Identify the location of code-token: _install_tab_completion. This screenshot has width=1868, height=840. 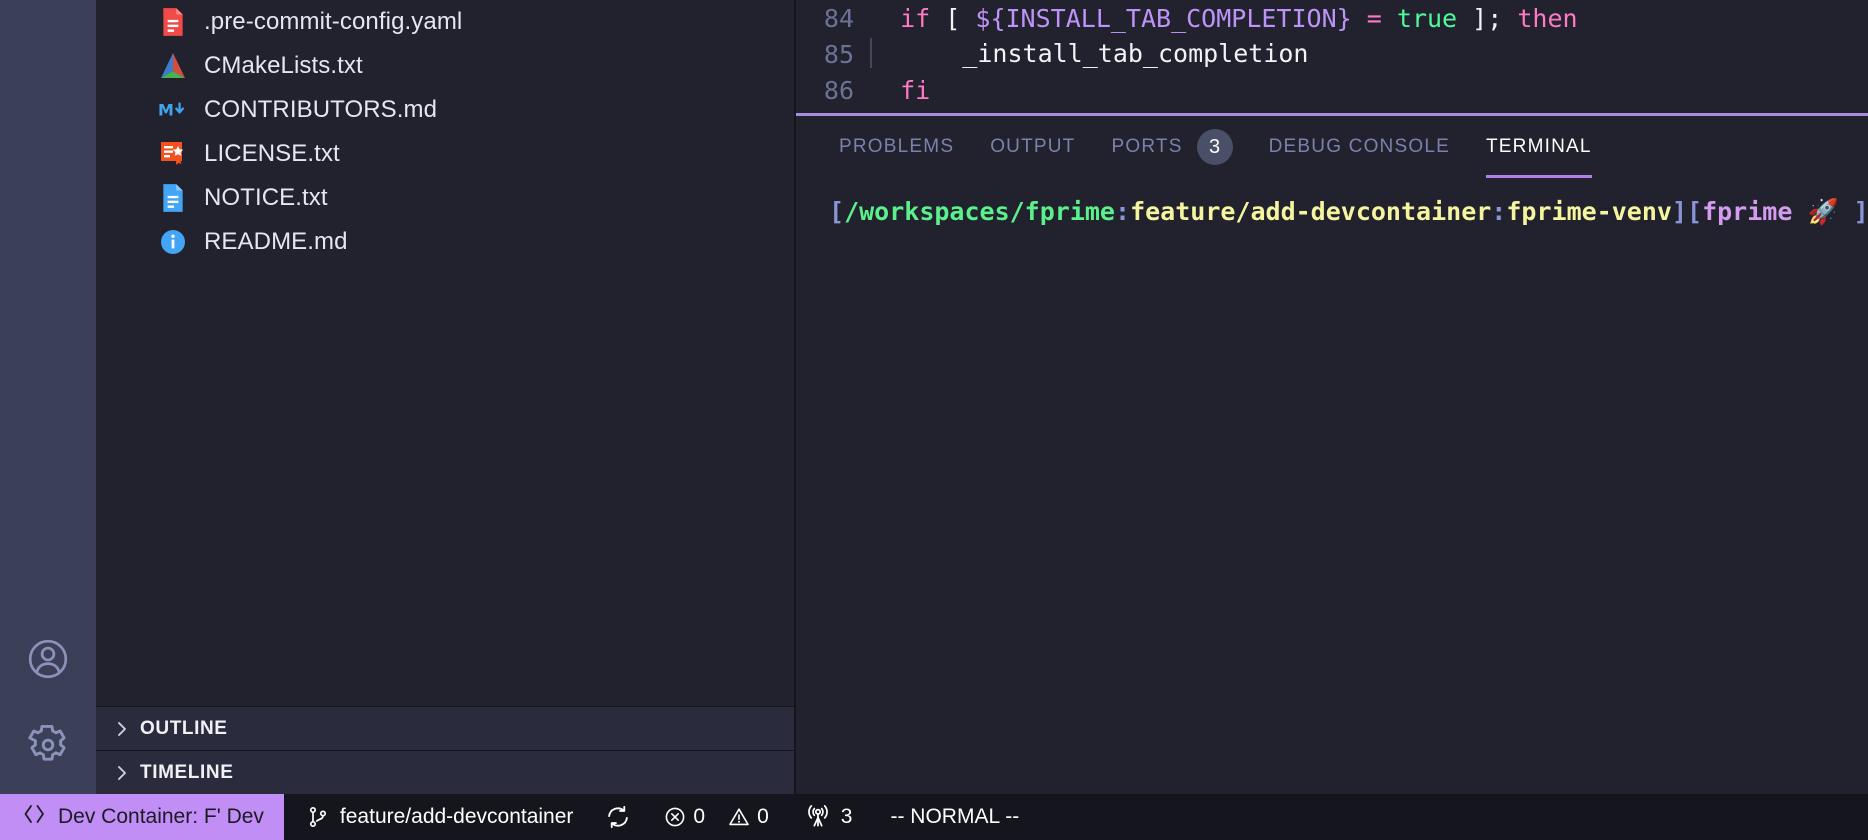
(1090, 53).